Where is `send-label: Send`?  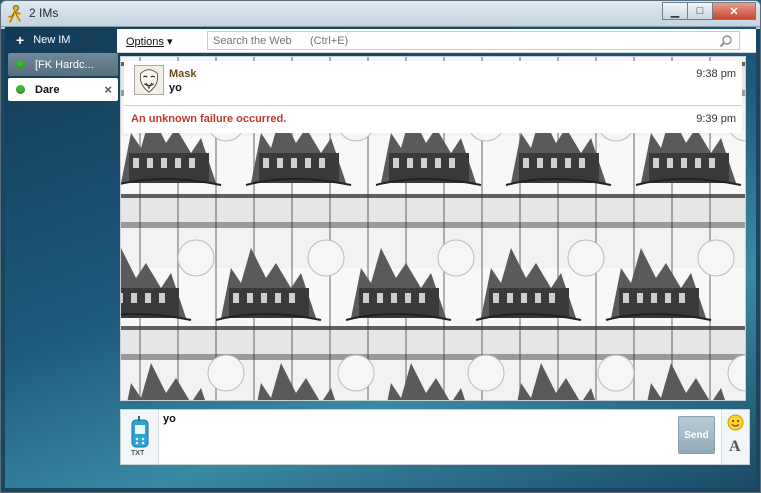 send-label: Send is located at coordinates (696, 435).